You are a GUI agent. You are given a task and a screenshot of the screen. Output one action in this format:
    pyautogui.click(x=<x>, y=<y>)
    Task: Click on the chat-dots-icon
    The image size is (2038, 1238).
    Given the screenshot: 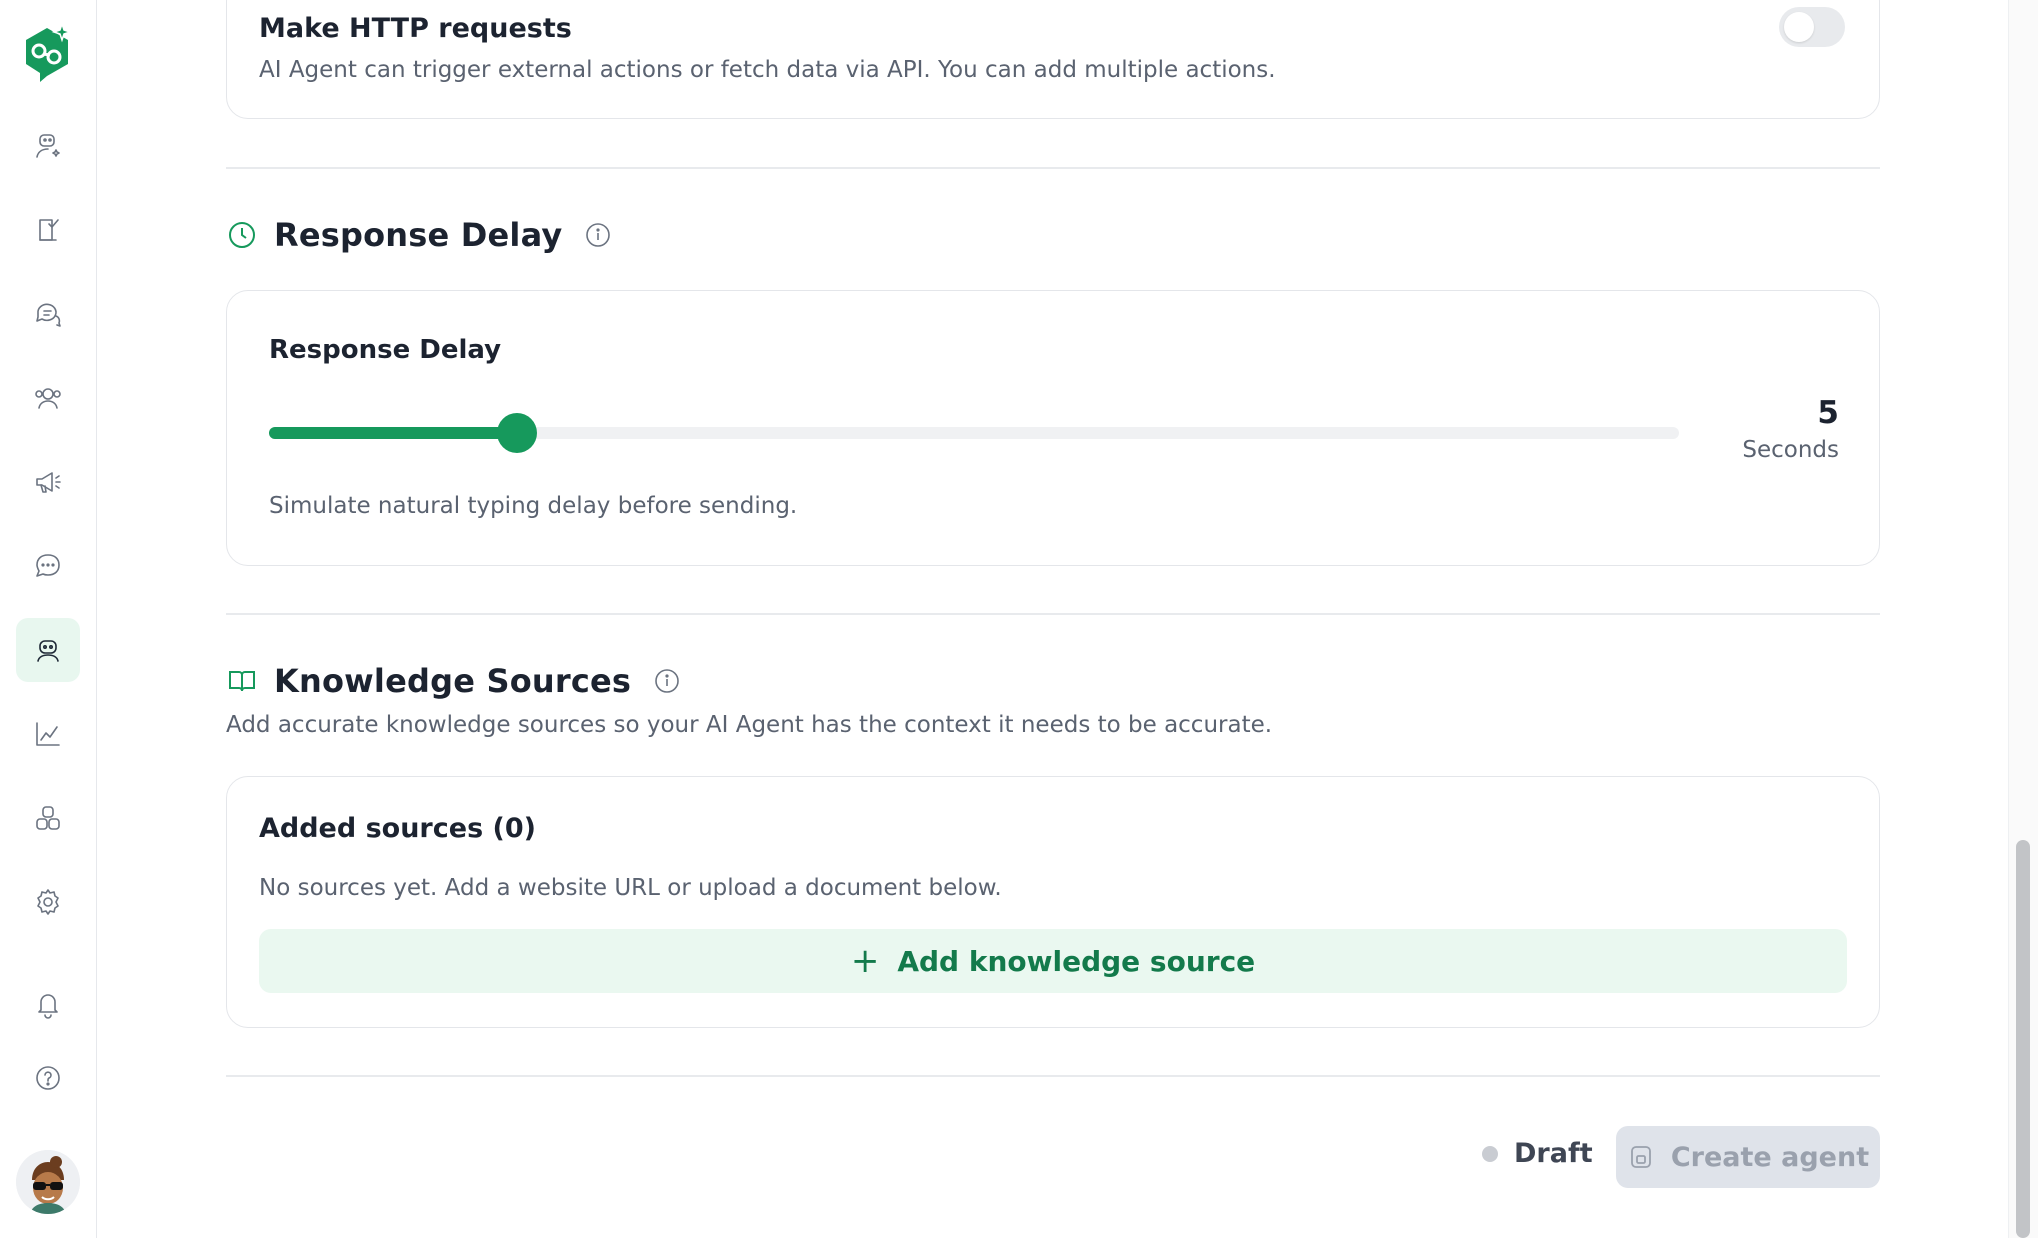 What is the action you would take?
    pyautogui.click(x=48, y=565)
    